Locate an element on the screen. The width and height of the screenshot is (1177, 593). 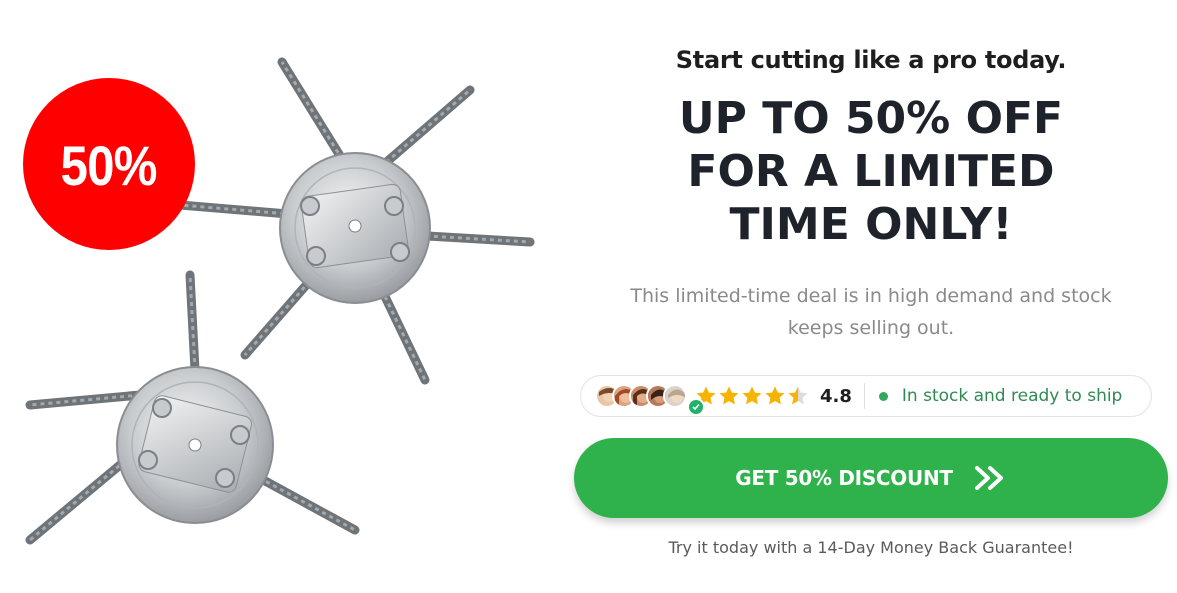
rating-value: 4.8 is located at coordinates (836, 396).